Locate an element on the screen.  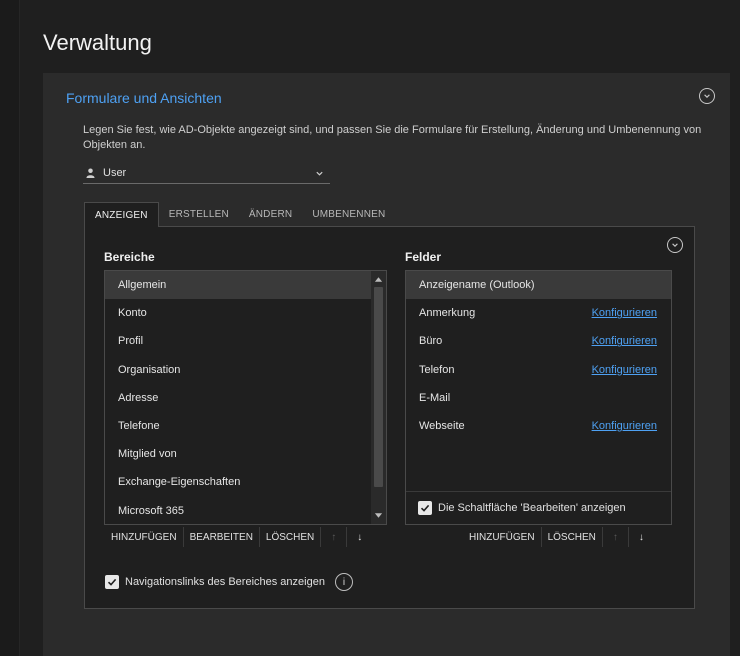
nav-links-checkbox-label: Navigationslinks des Bereiches anzeigen is located at coordinates (225, 582).